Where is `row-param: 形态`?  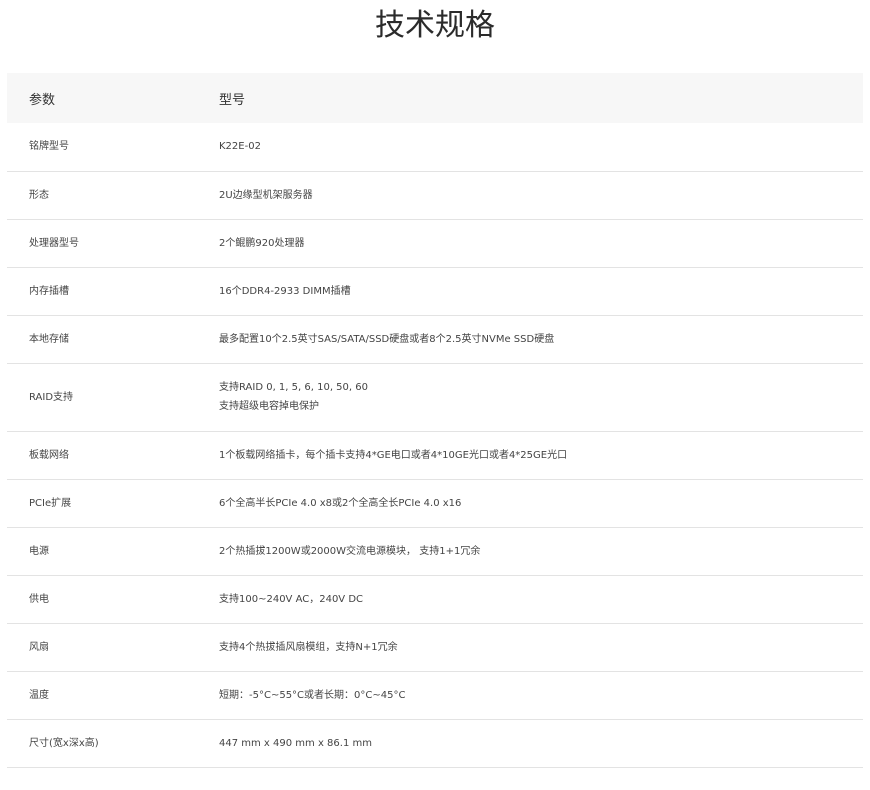
row-param: 形态 is located at coordinates (39, 195).